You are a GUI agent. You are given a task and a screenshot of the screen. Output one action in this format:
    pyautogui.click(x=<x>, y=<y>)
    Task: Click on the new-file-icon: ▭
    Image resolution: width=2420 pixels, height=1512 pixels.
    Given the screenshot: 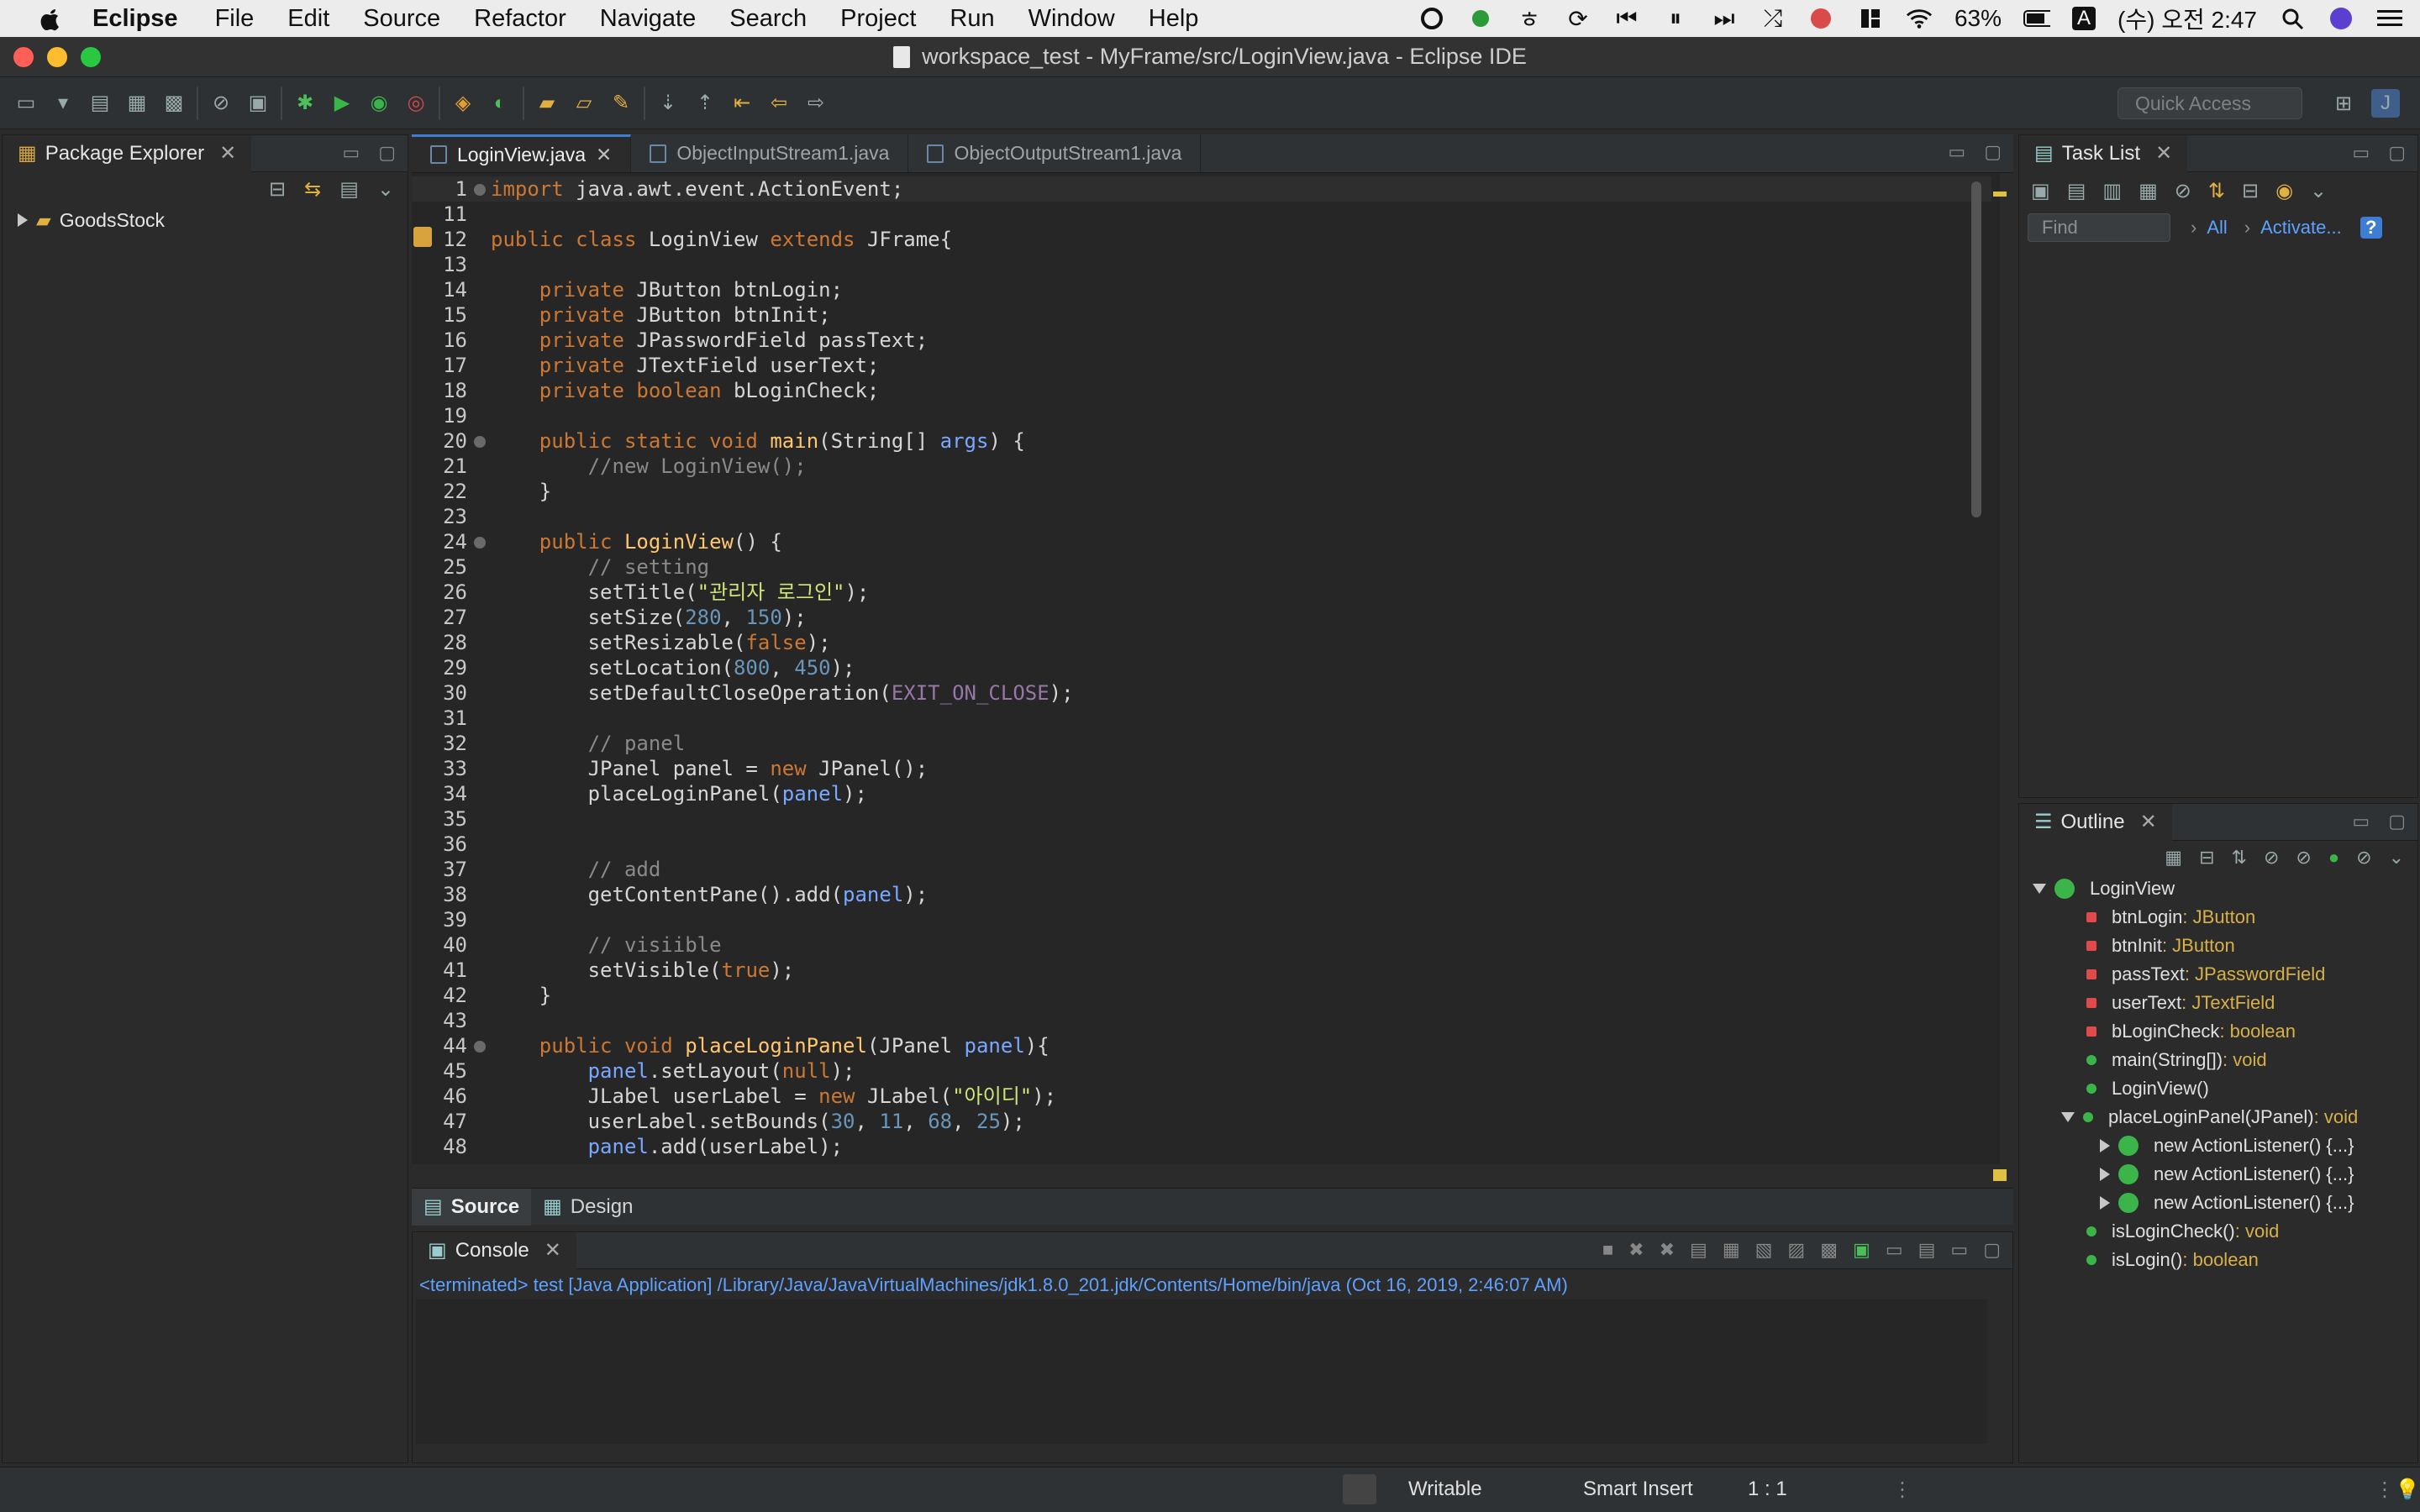 What is the action you would take?
    pyautogui.click(x=26, y=103)
    